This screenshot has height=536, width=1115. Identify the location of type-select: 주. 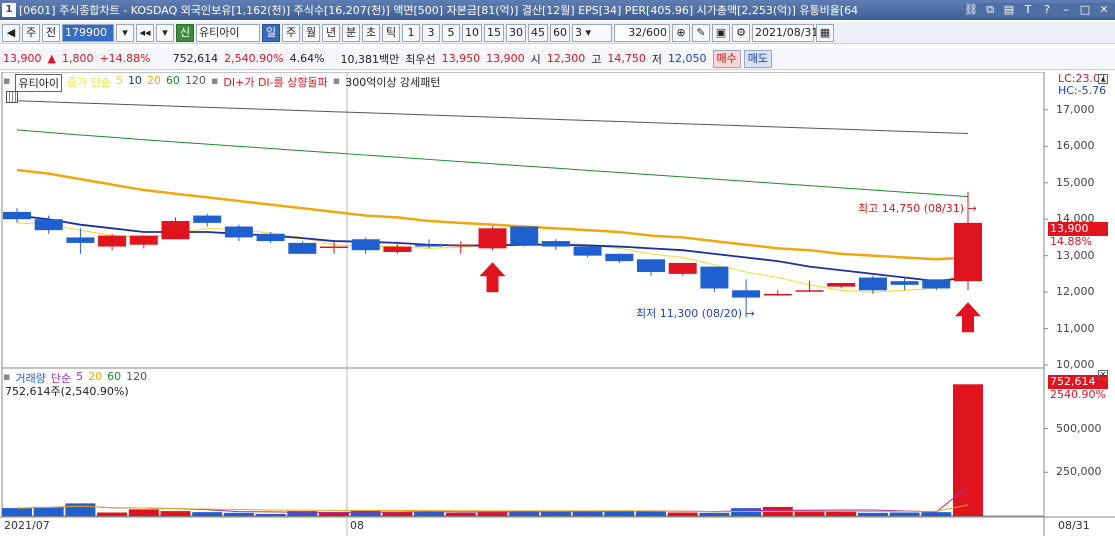
(31, 32).